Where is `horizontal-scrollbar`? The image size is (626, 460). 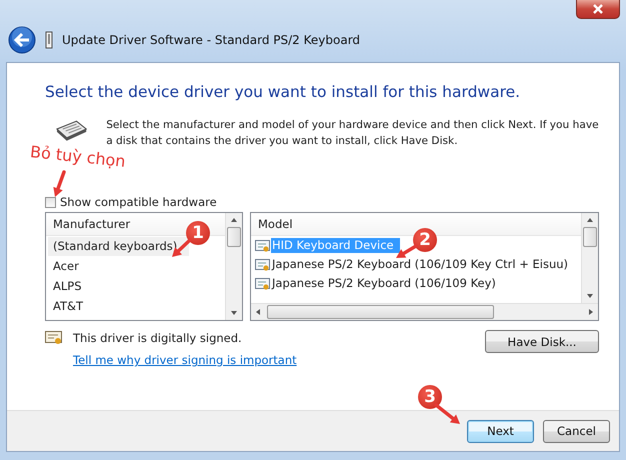 horizontal-scrollbar is located at coordinates (424, 311).